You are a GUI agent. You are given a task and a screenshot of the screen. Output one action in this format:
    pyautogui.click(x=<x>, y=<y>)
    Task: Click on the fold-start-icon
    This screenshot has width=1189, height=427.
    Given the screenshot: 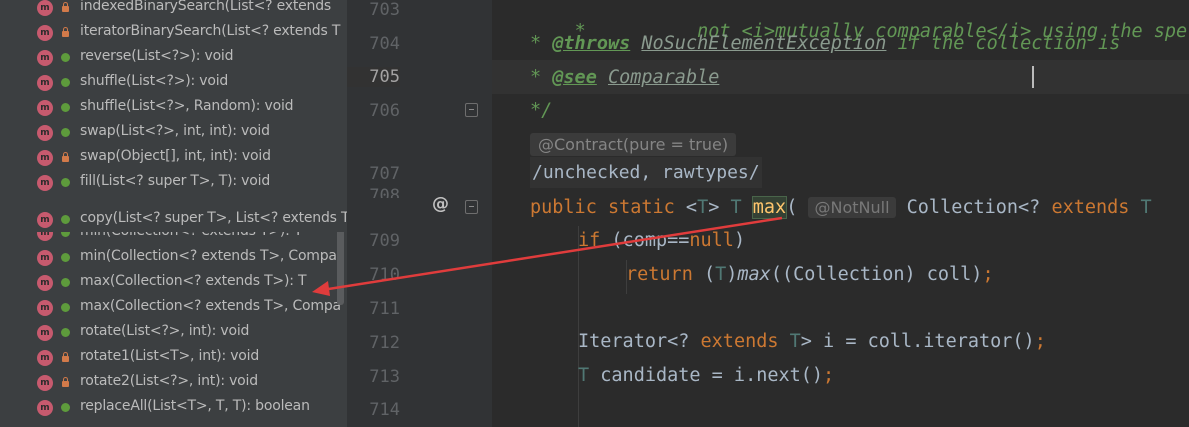 What is the action you would take?
    pyautogui.click(x=471, y=207)
    